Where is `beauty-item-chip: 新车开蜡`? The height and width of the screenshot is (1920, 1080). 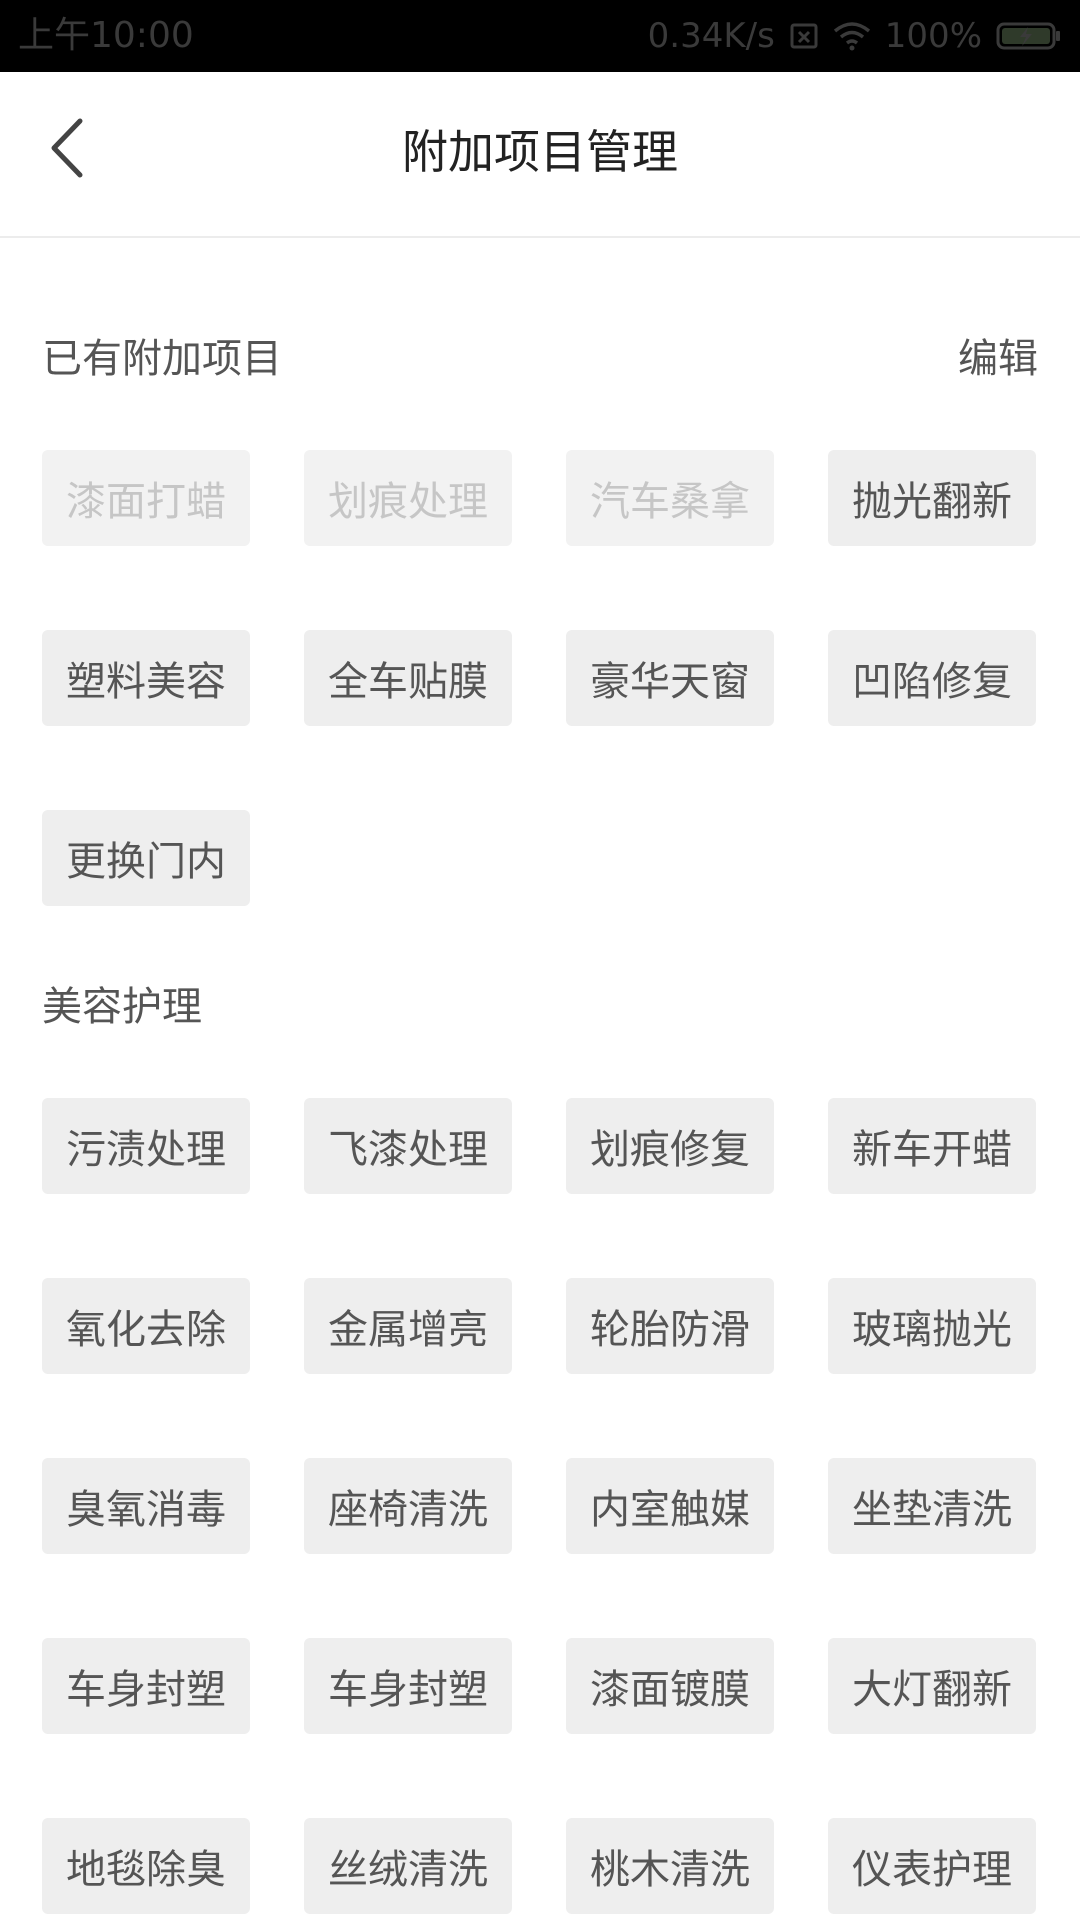 beauty-item-chip: 新车开蜡 is located at coordinates (932, 1146).